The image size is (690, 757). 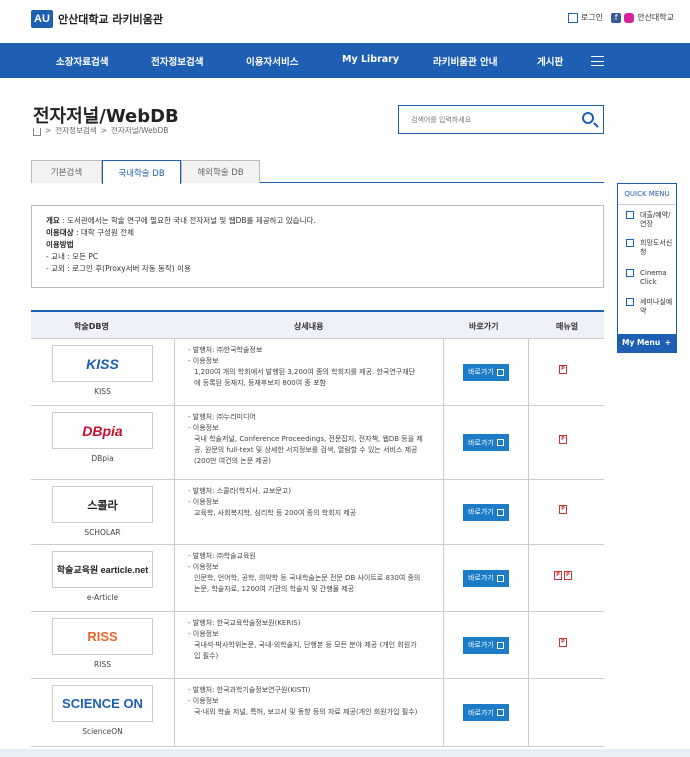 What do you see at coordinates (647, 343) in the screenshot?
I see `my-menu-button: My Menu +` at bounding box center [647, 343].